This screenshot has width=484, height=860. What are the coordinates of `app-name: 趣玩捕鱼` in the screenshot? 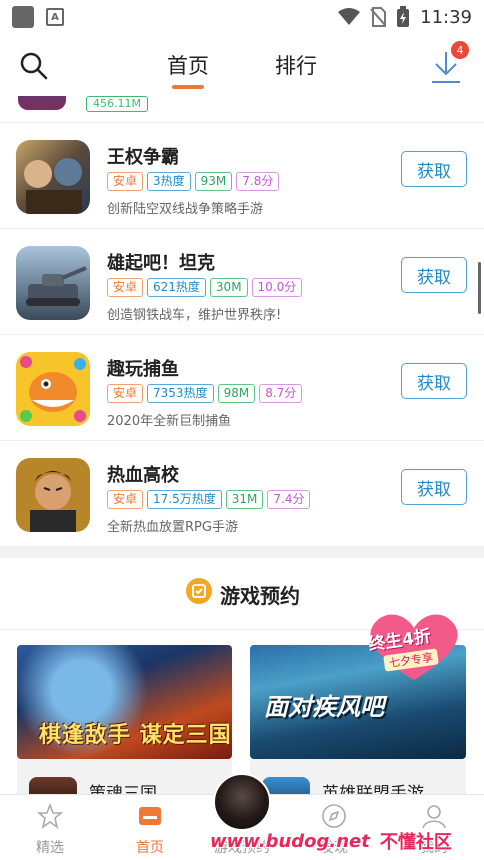 It's located at (143, 369).